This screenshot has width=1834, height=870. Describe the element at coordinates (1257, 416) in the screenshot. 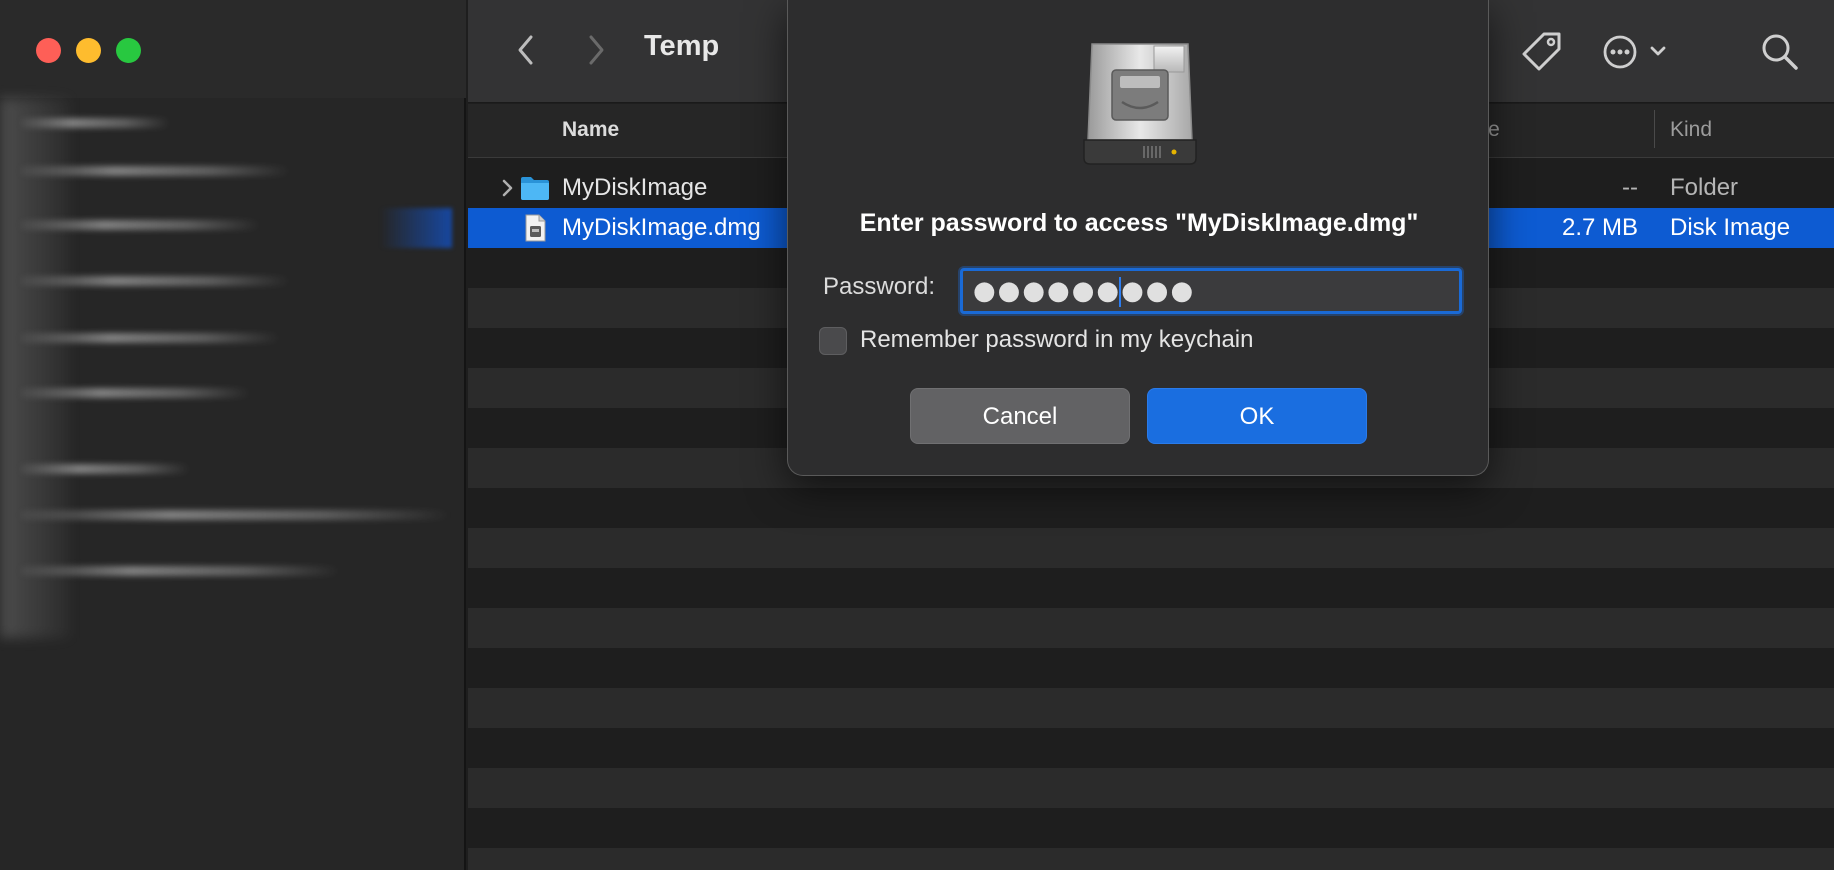

I see `ok-button: OK` at that location.